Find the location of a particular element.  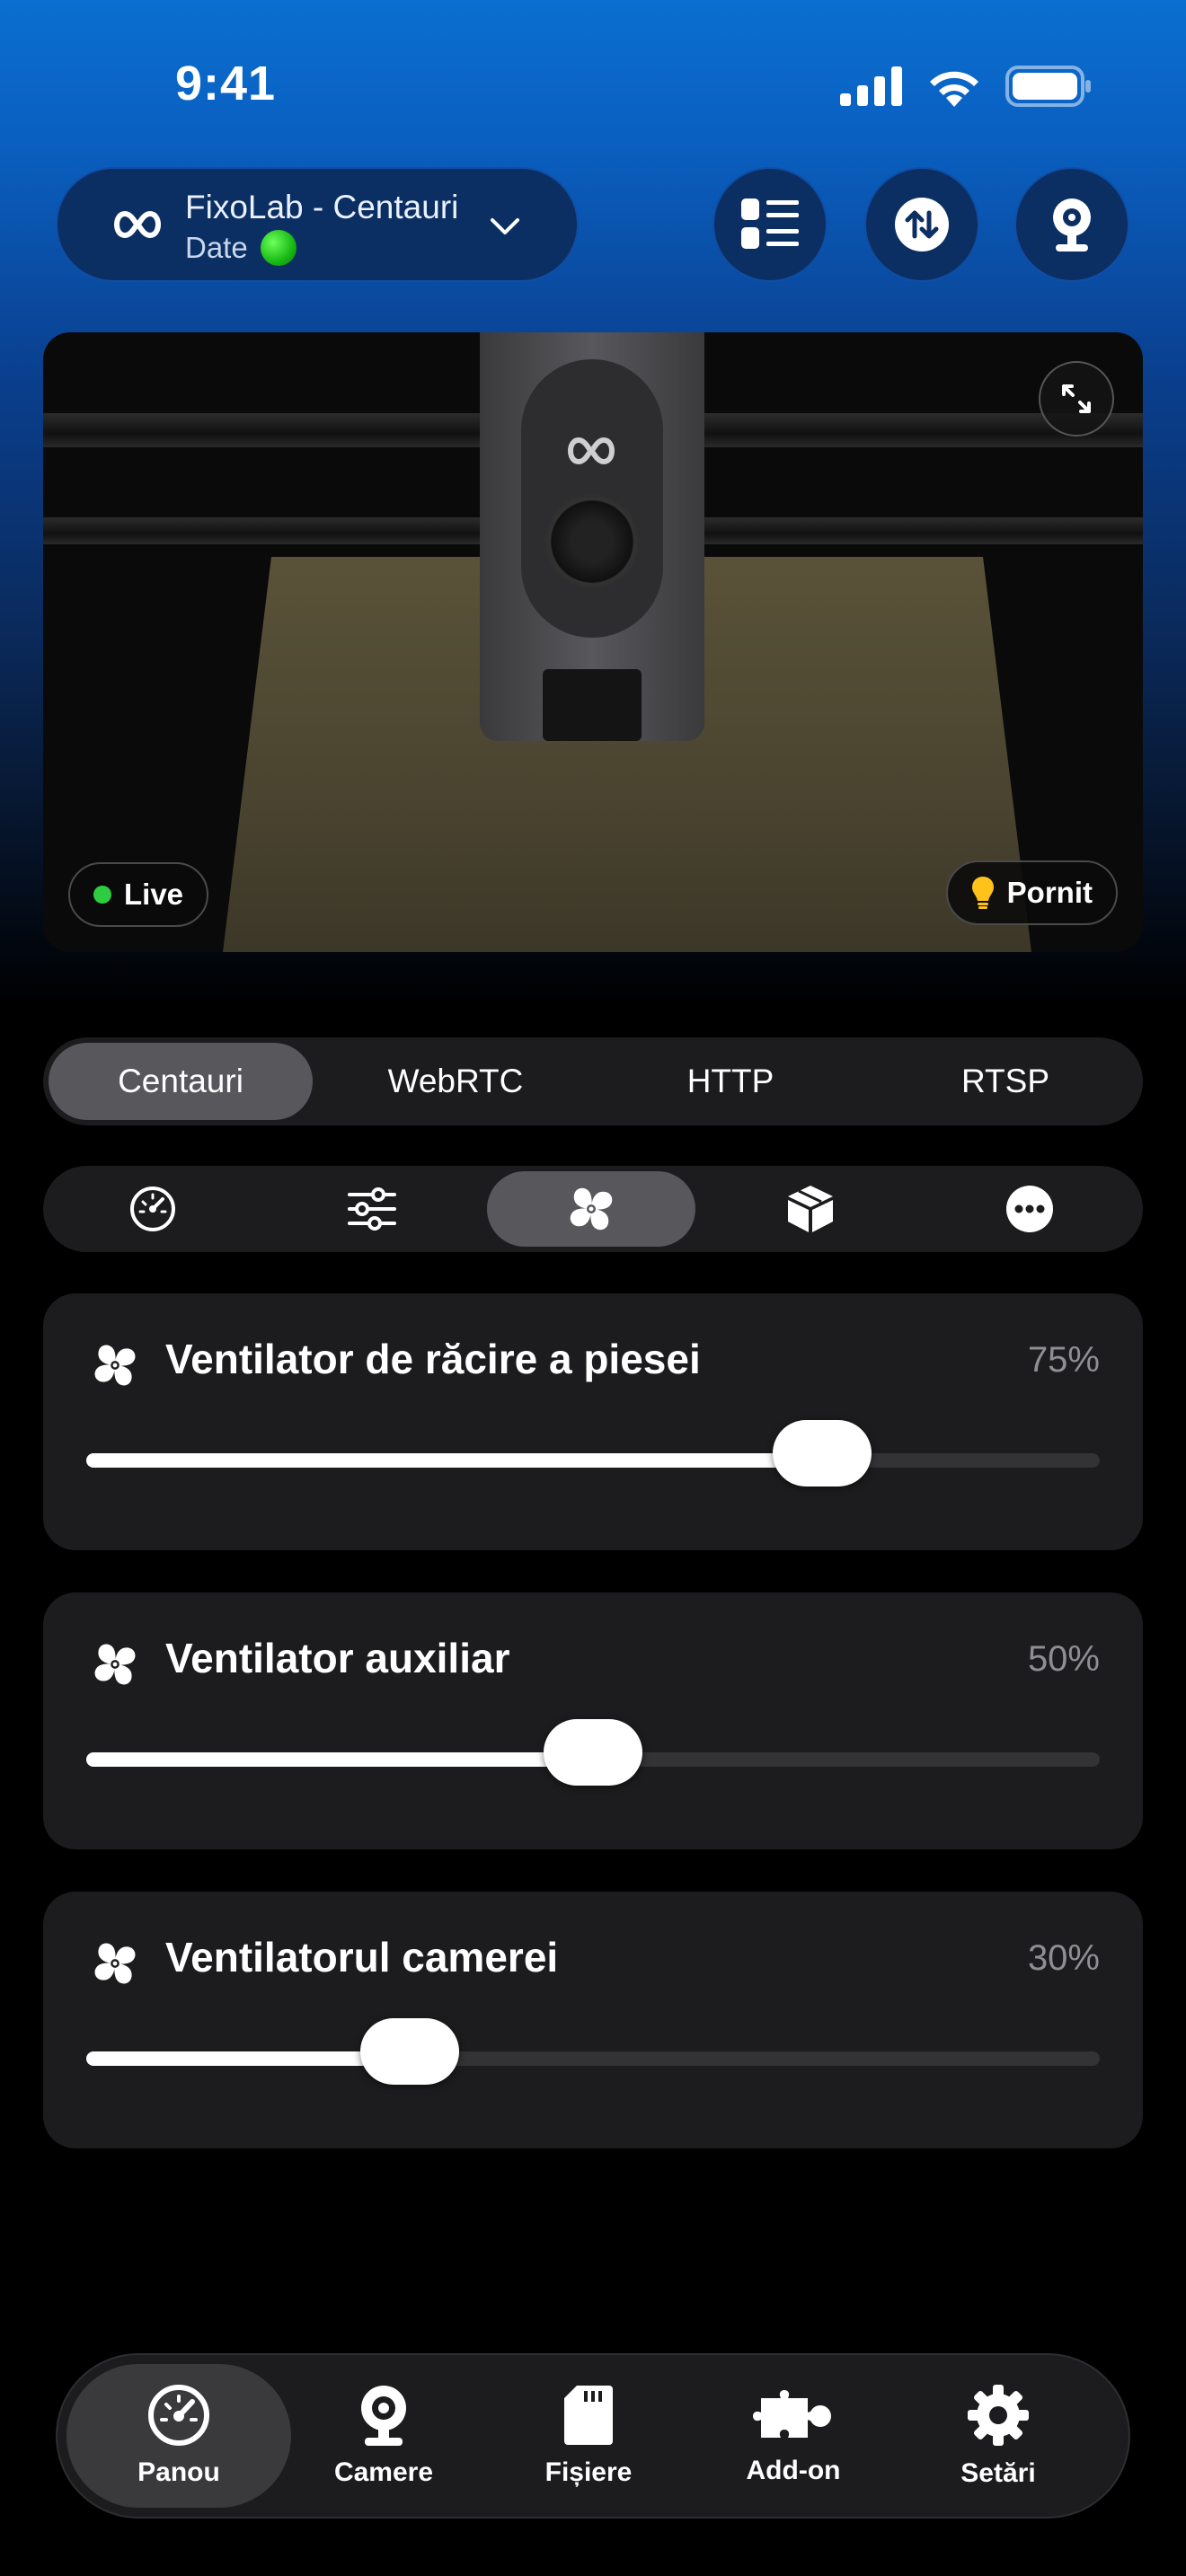

sliders-icon is located at coordinates (372, 1209).